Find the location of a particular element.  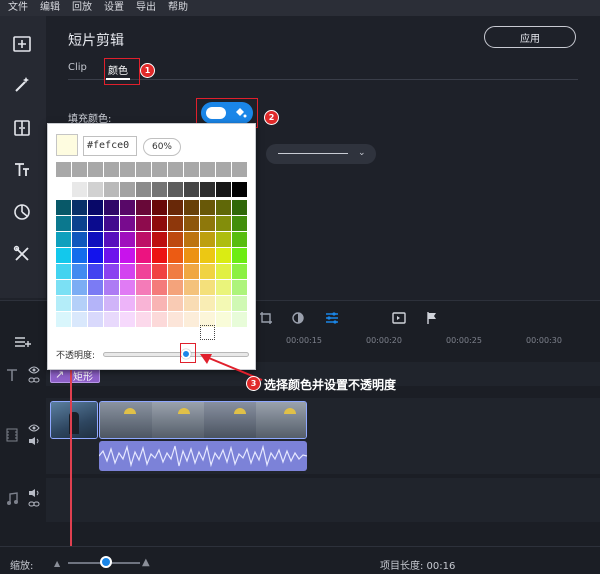

zoom-out-icon: ▲ is located at coordinates (57, 563).